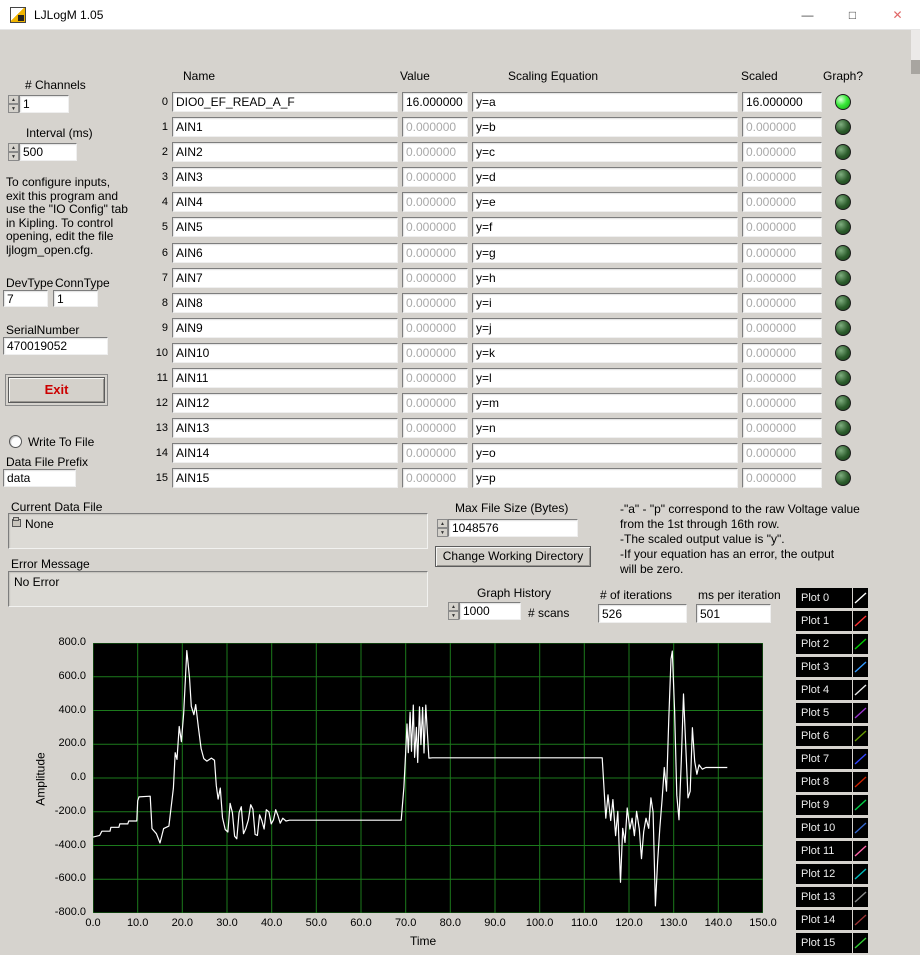 This screenshot has height=955, width=920. What do you see at coordinates (55, 346) in the screenshot?
I see `serialnumber-input` at bounding box center [55, 346].